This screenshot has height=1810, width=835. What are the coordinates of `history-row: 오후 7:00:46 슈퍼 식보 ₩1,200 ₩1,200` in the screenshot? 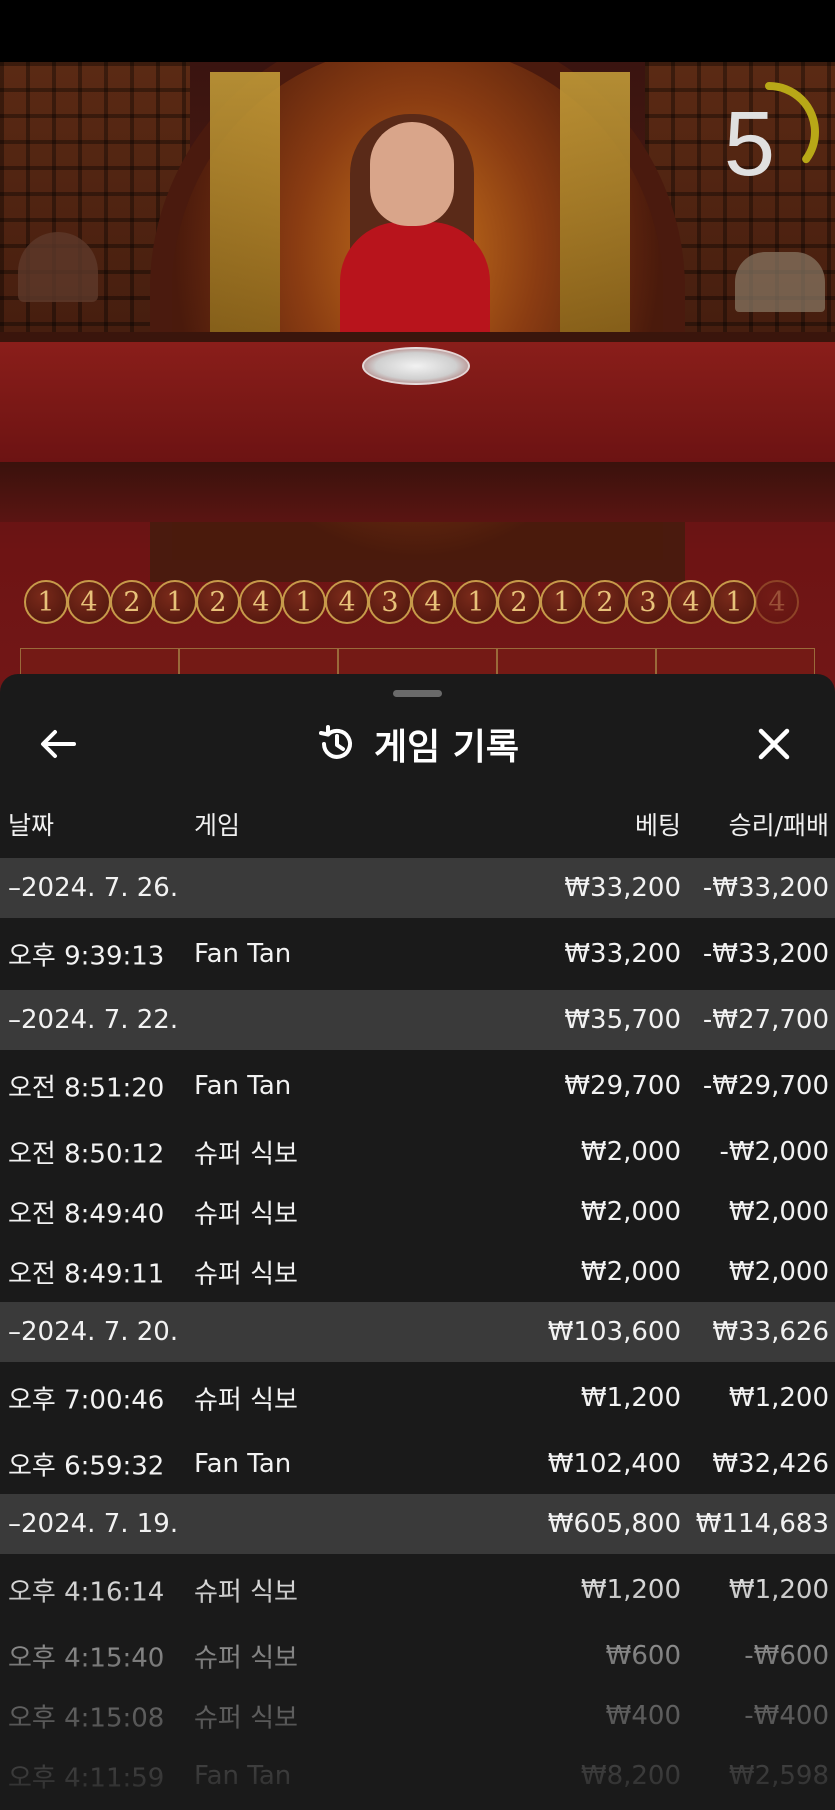 It's located at (417, 1398).